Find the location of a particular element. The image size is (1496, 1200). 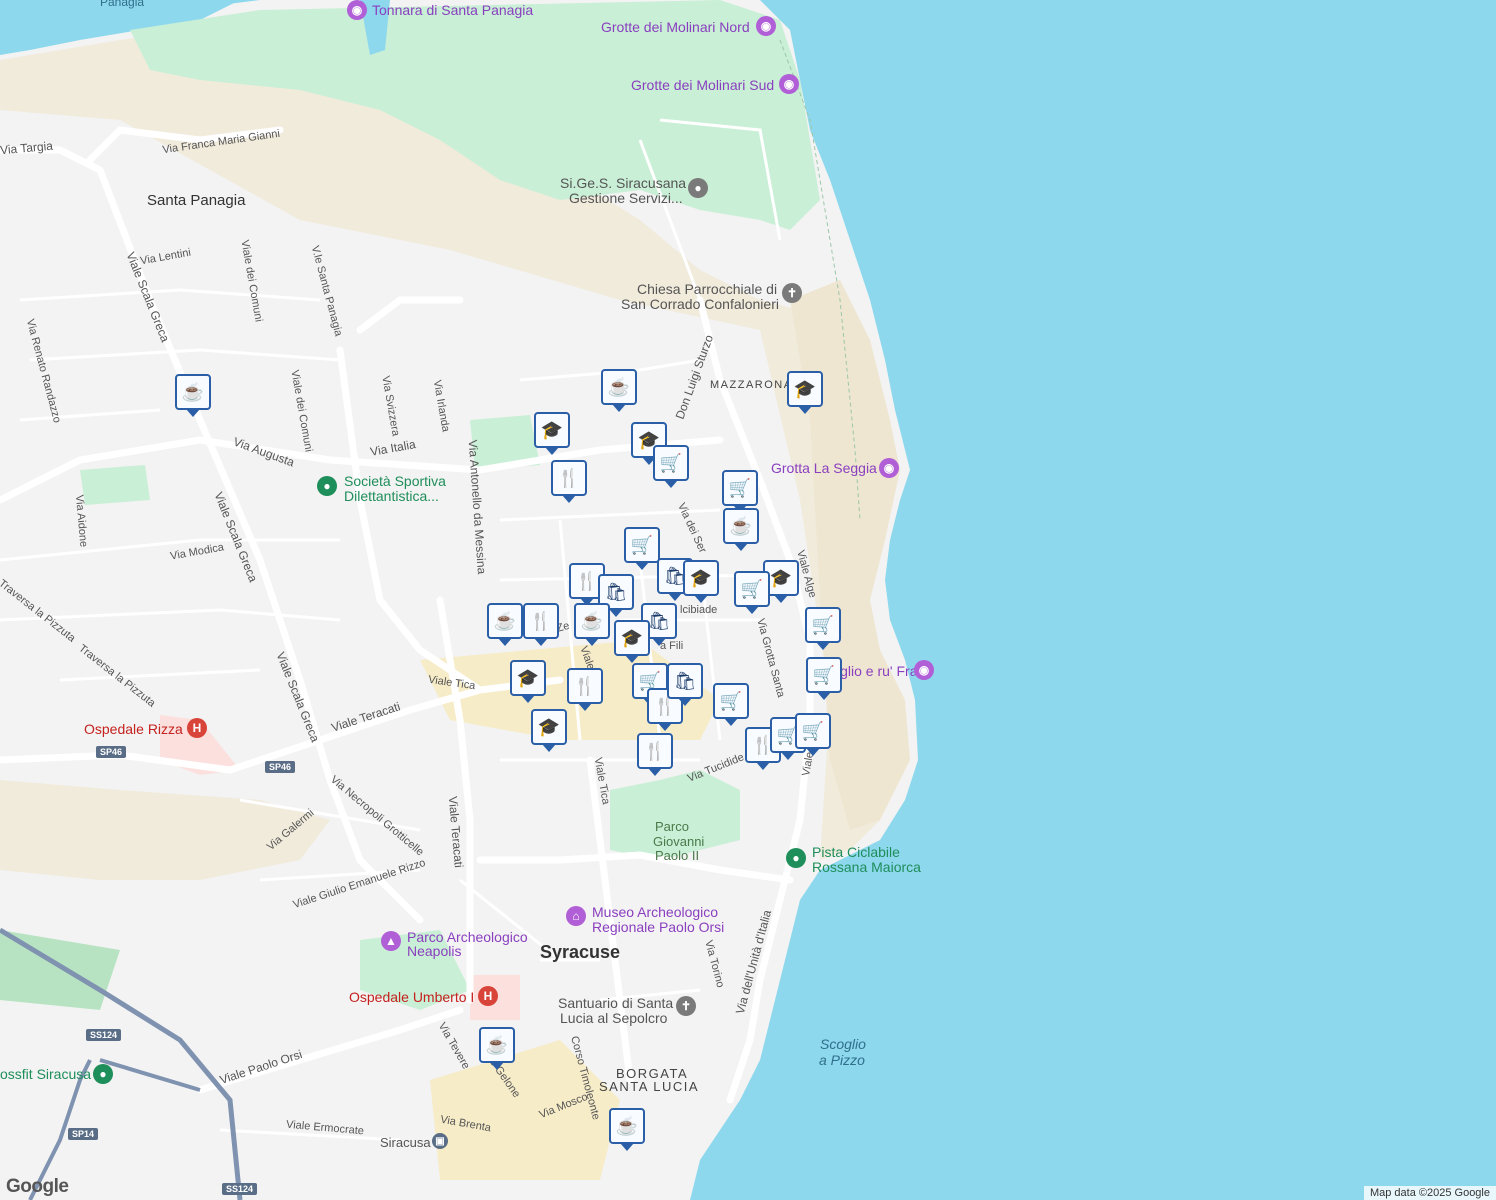

camera-icon-molinari-nord: ◉ is located at coordinates (766, 26).